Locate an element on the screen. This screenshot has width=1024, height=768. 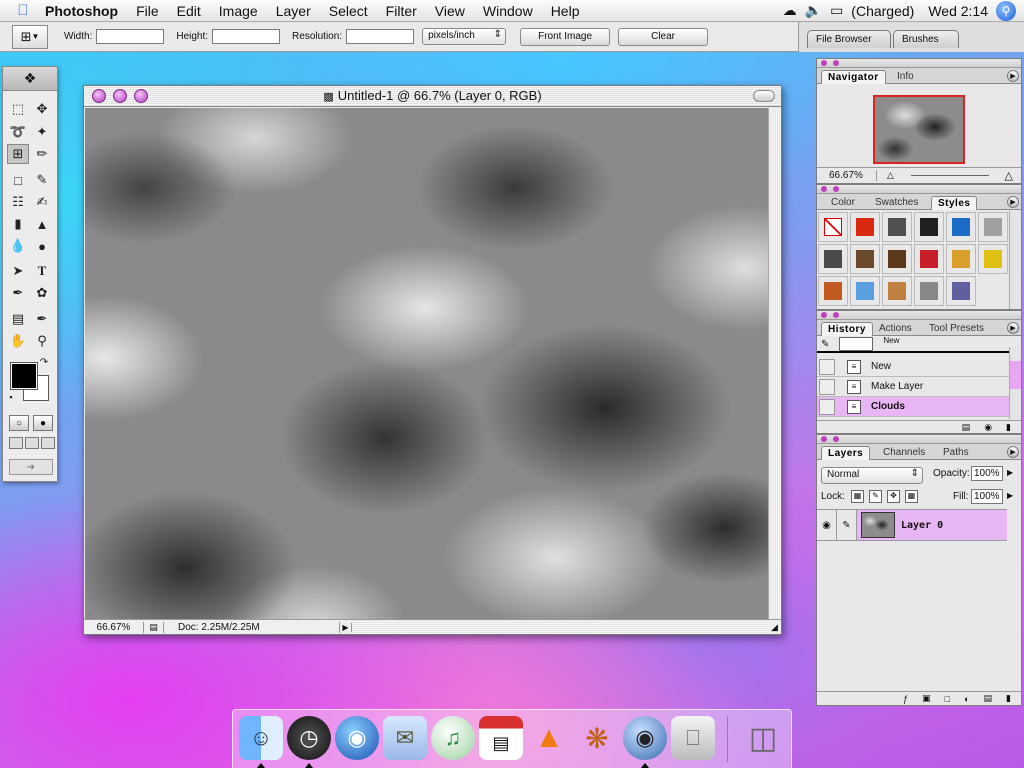
paint-bucket-tool-icon: ▲ is located at coordinates (42, 224).